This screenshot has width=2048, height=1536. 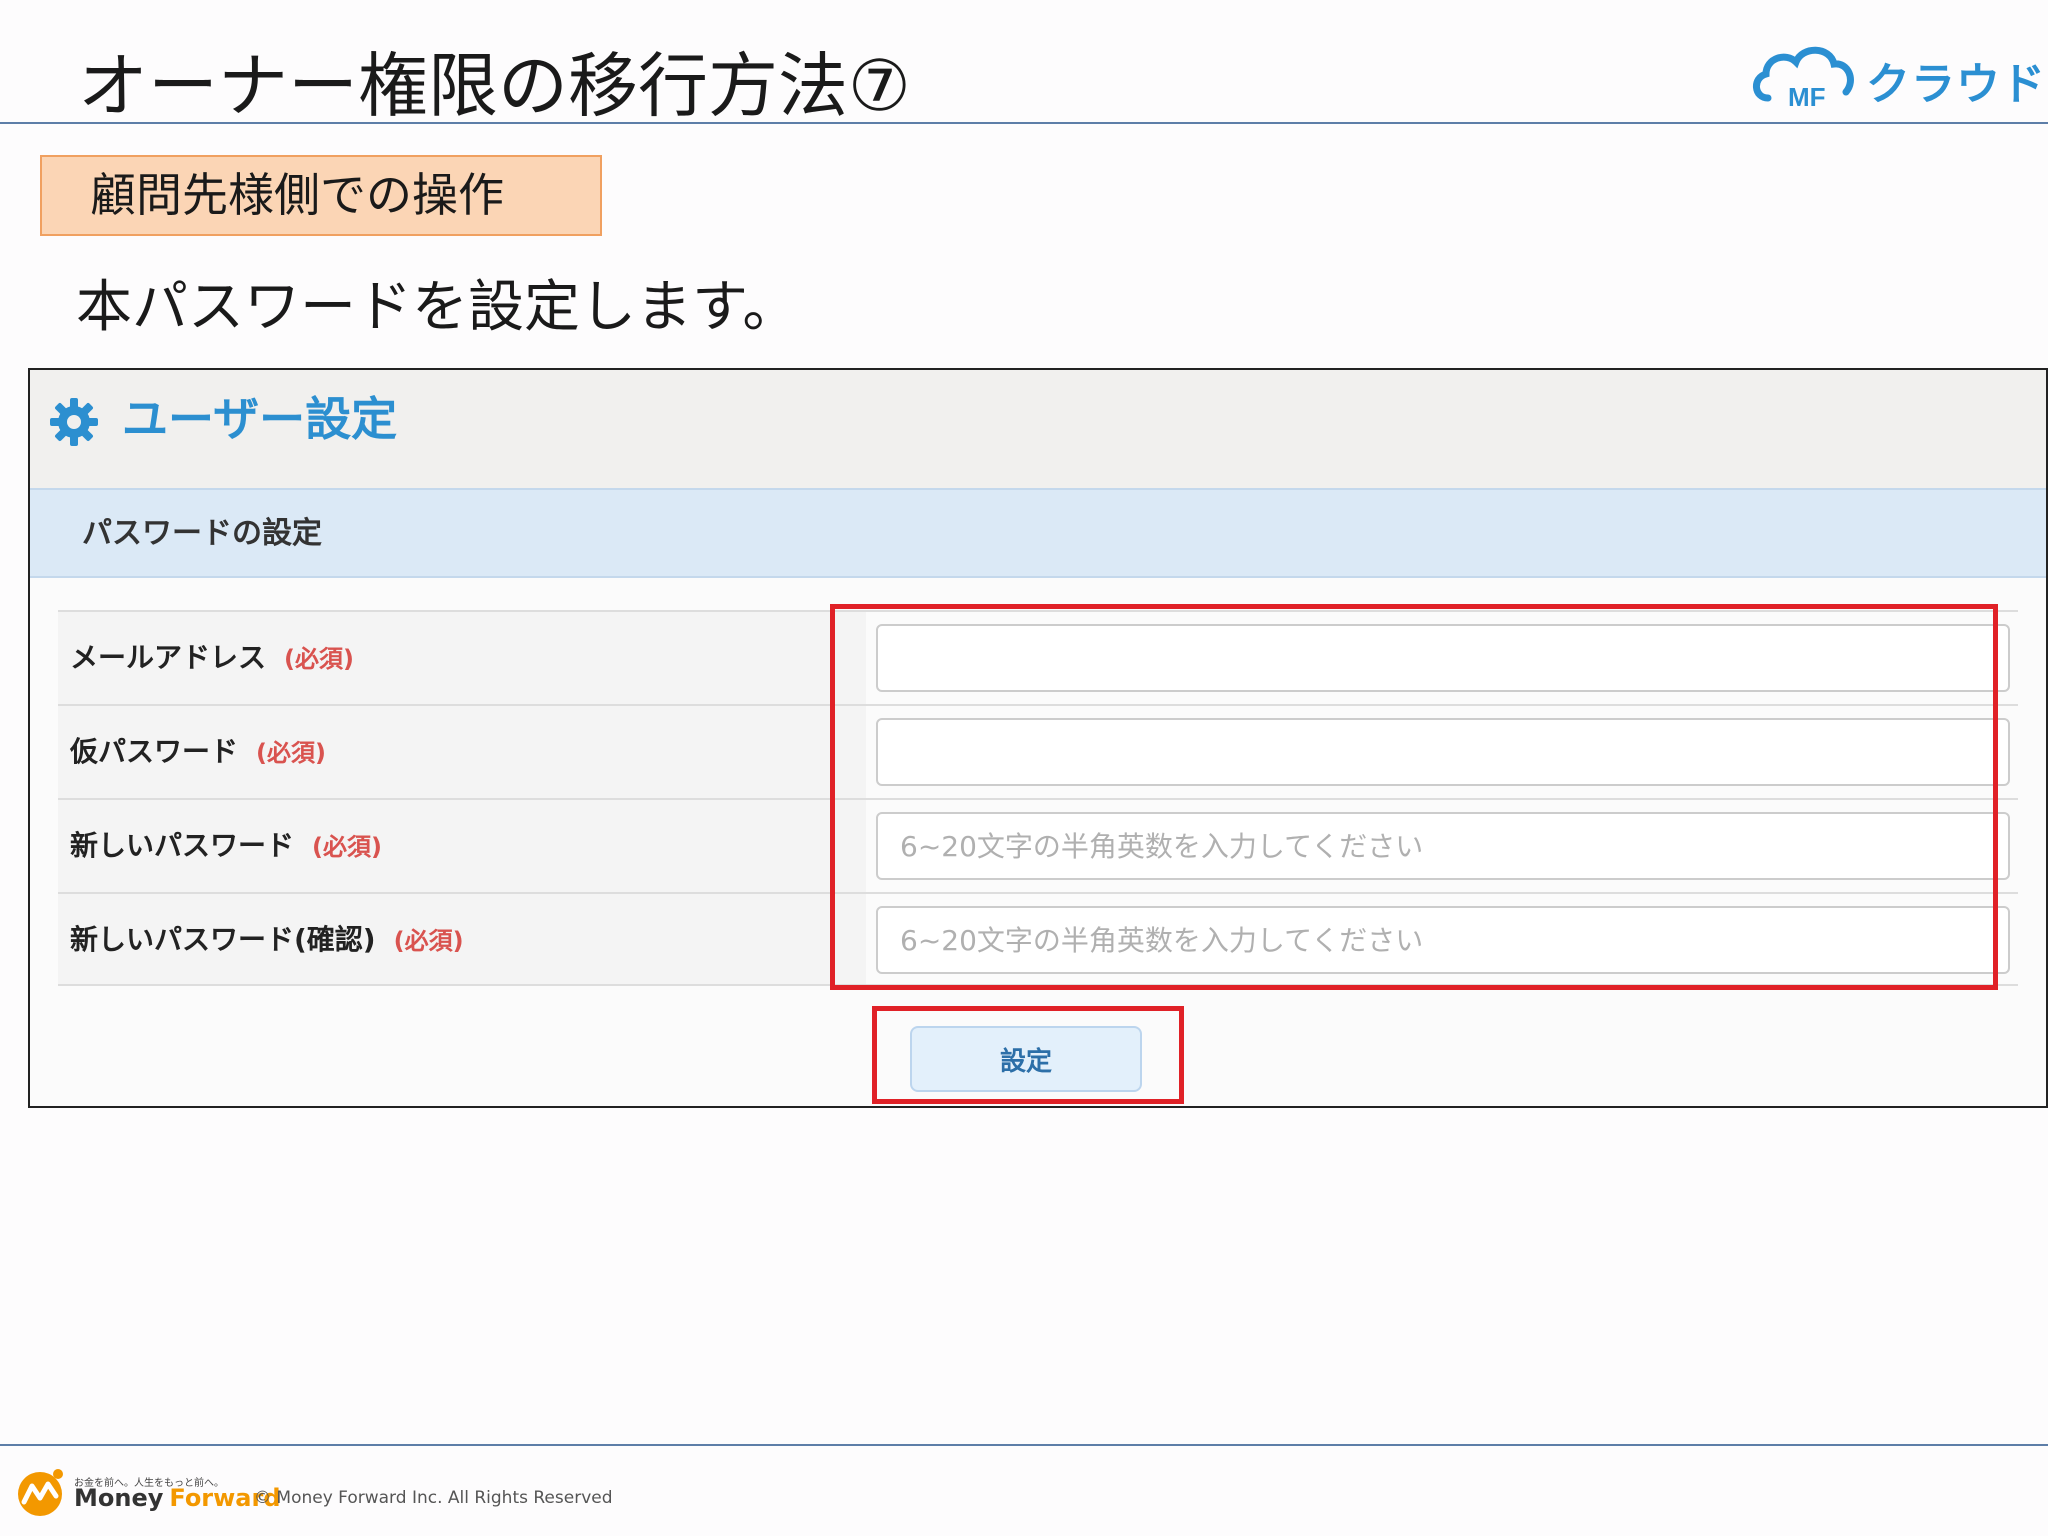 I want to click on panel-title: ユーザー設定, so click(x=260, y=419).